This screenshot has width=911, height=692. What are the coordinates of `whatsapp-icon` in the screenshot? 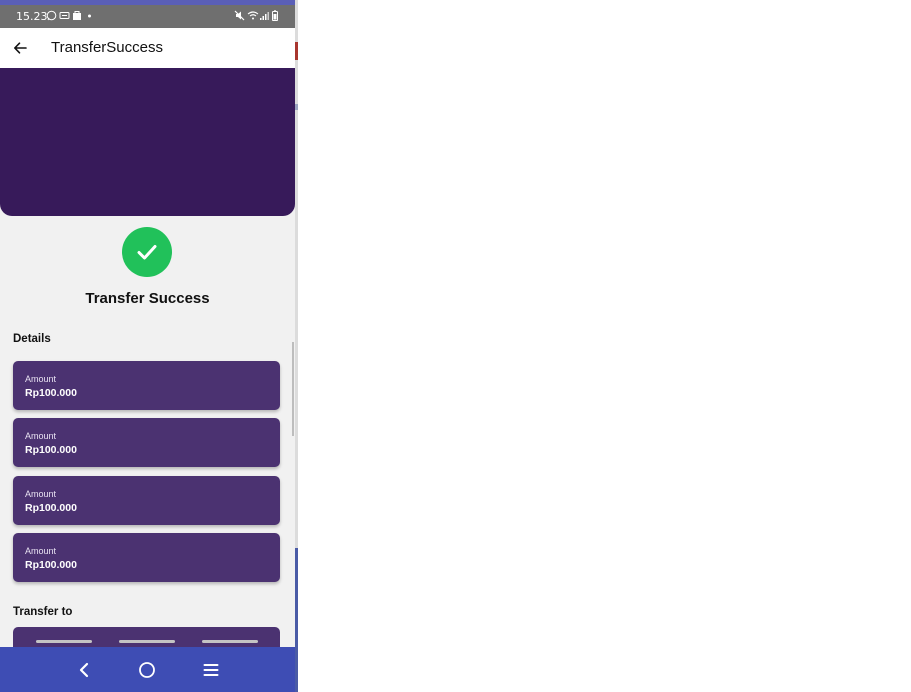 It's located at (51, 17).